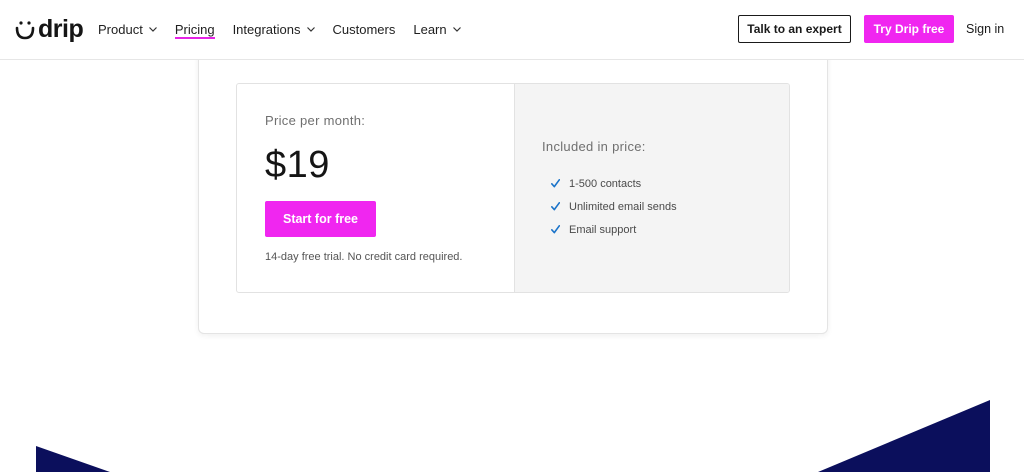 The image size is (1024, 472). I want to click on drip-logo: drip, so click(49, 29).